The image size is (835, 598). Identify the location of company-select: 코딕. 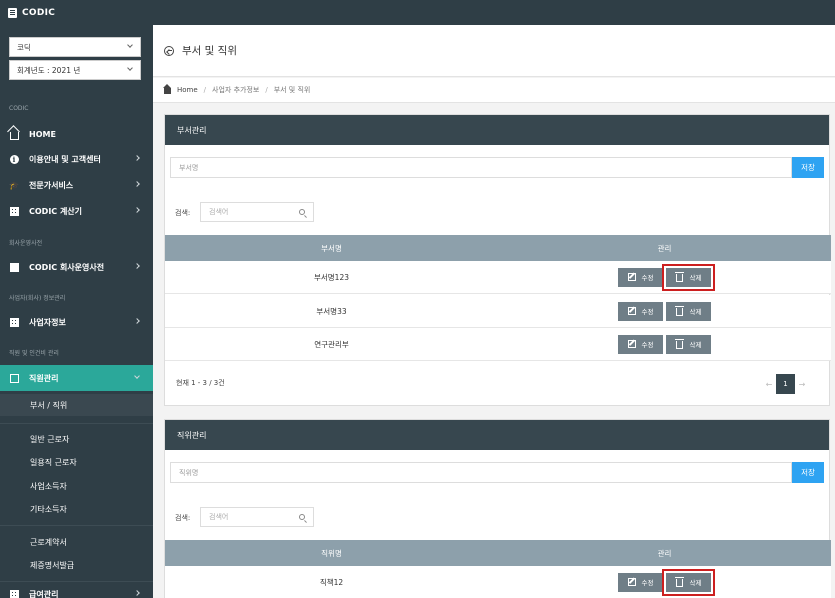
(75, 47).